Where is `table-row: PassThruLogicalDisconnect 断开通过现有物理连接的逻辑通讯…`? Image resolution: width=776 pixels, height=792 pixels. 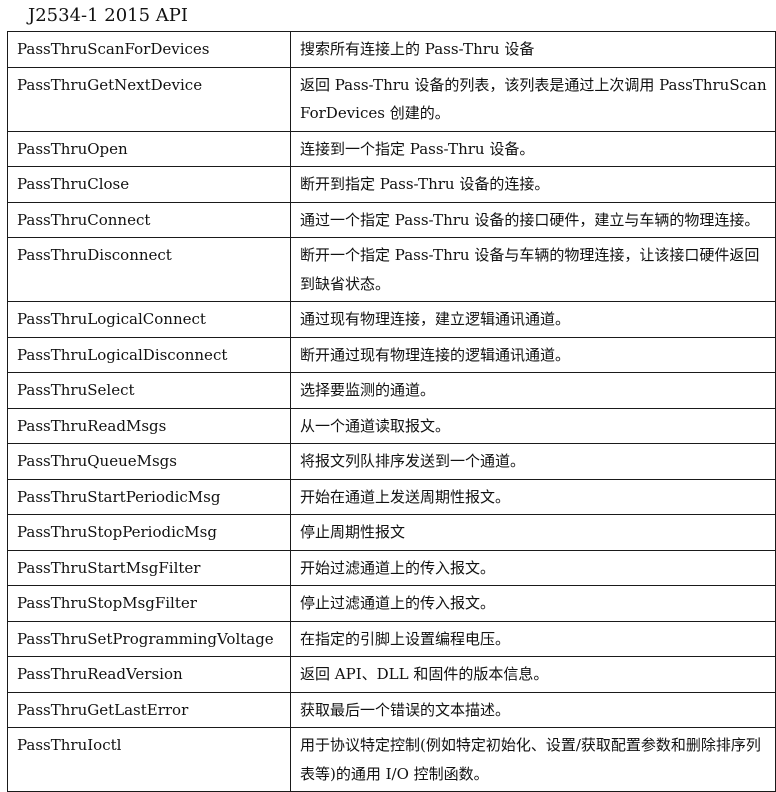
table-row: PassThruLogicalDisconnect 断开通过现有物理连接的逻辑通讯… is located at coordinates (391, 354).